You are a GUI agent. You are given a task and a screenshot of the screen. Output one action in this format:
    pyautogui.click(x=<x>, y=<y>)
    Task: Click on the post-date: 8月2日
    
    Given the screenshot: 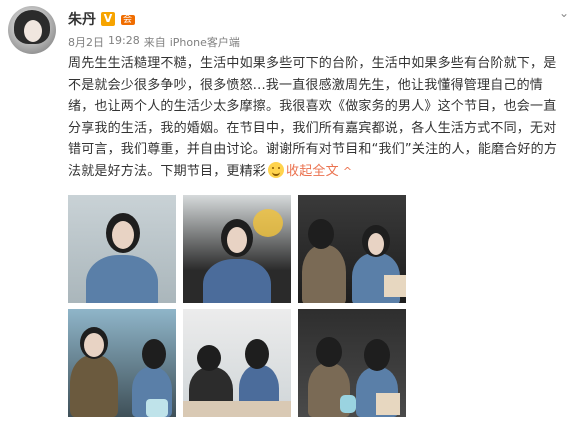 What is the action you would take?
    pyautogui.click(x=86, y=42)
    